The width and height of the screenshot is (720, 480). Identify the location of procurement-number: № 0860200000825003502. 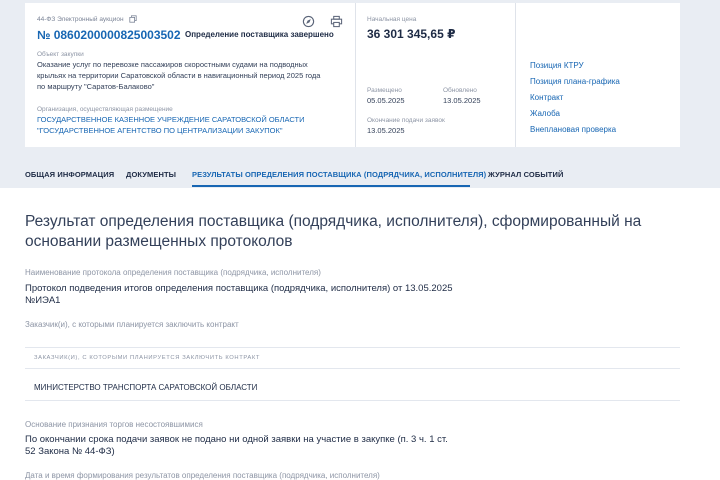
(109, 35).